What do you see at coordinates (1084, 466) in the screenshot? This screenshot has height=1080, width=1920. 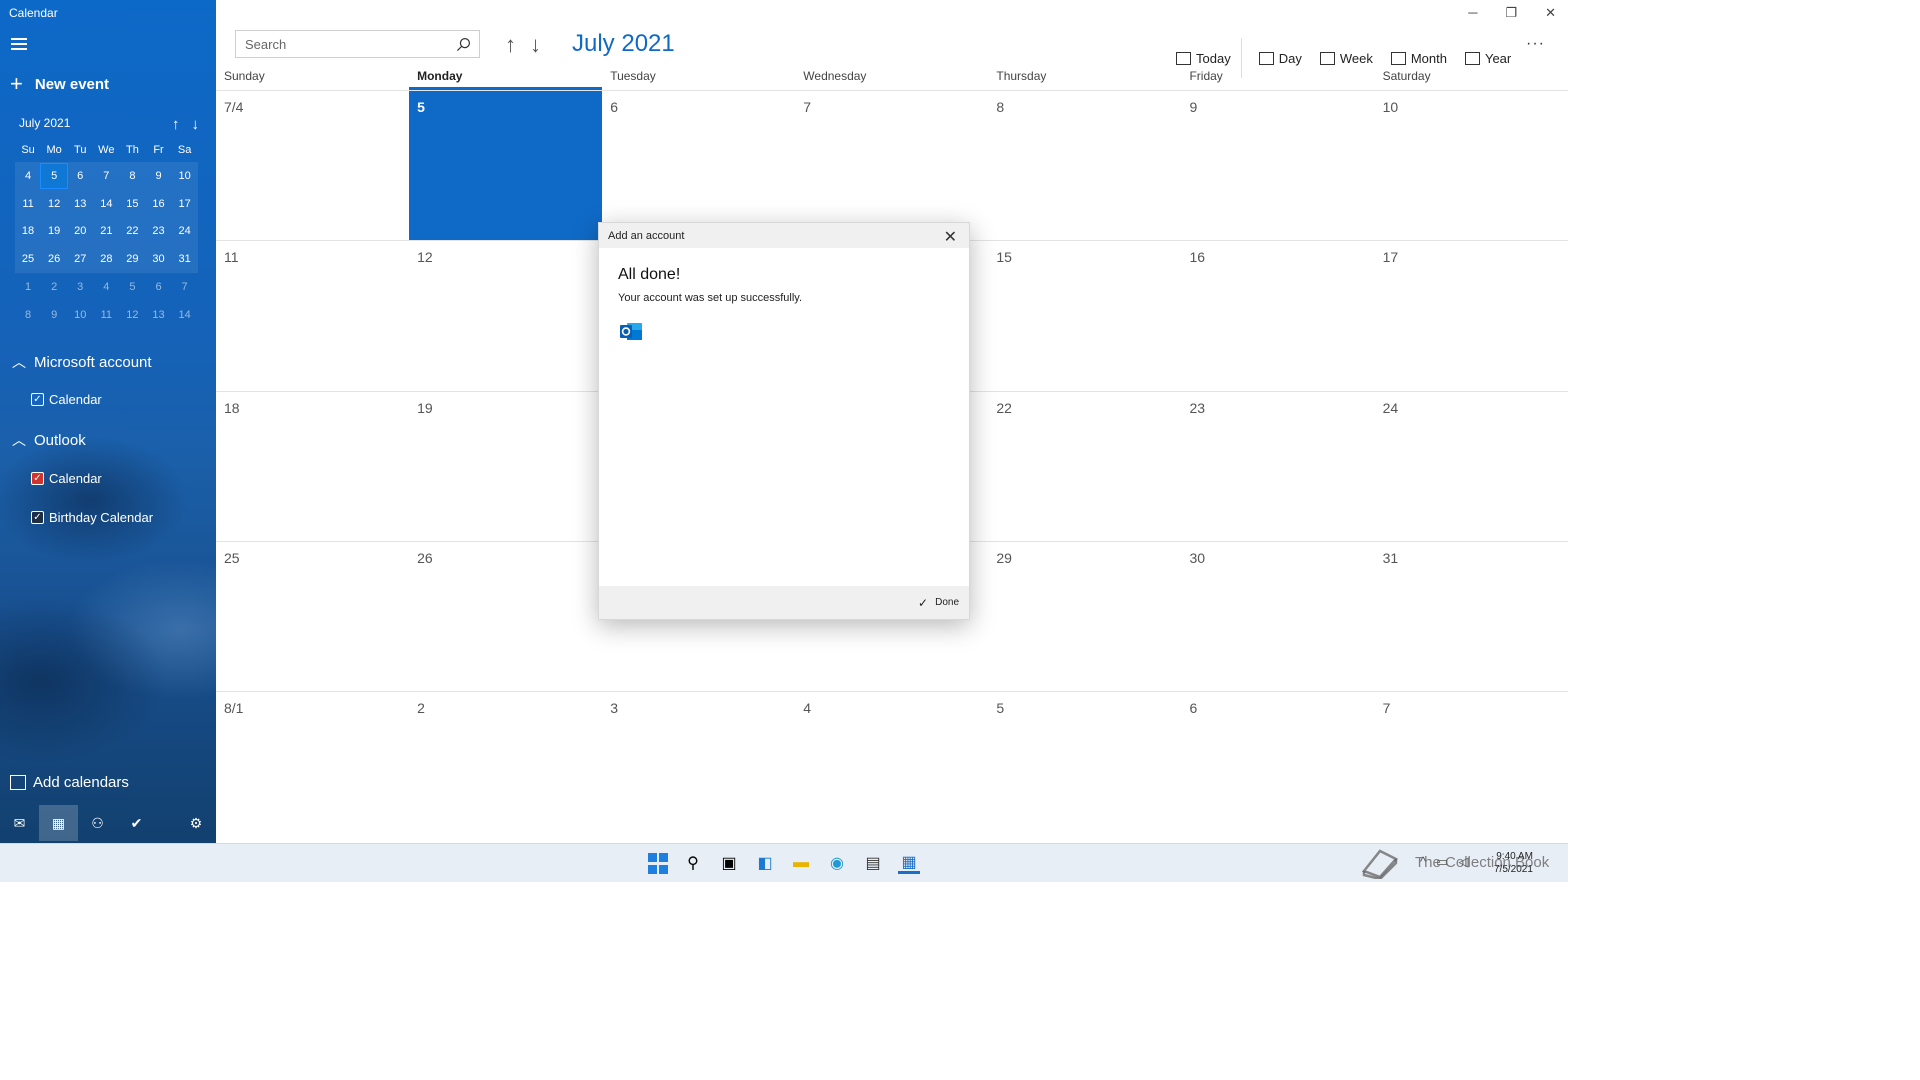 I see `day-cell: 22` at bounding box center [1084, 466].